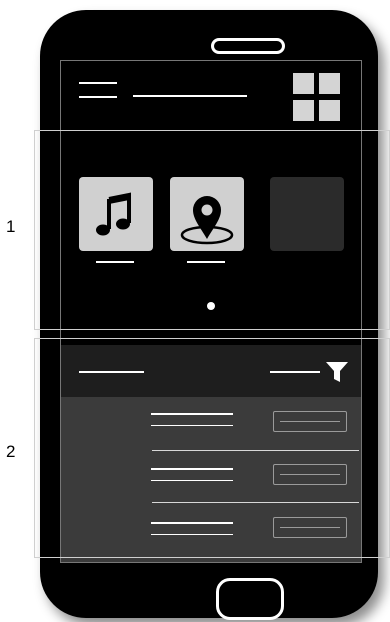 The image size is (390, 622). Describe the element at coordinates (248, 46) in the screenshot. I see `phone-speaker` at that location.